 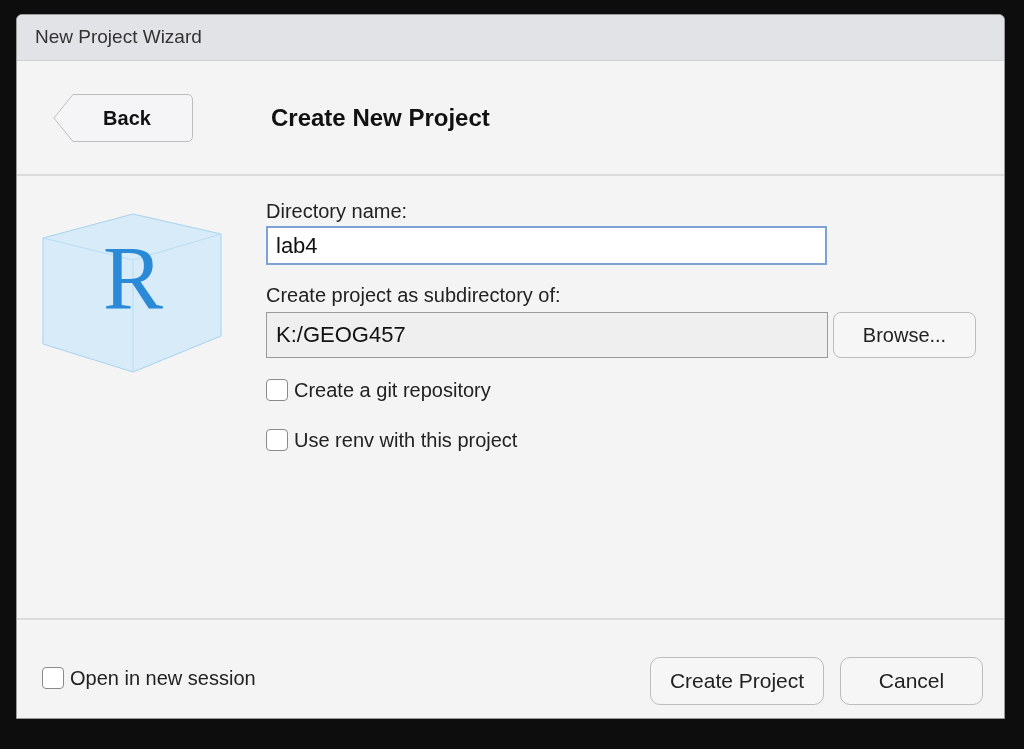 What do you see at coordinates (337, 211) in the screenshot?
I see `field-label: Directory name:` at bounding box center [337, 211].